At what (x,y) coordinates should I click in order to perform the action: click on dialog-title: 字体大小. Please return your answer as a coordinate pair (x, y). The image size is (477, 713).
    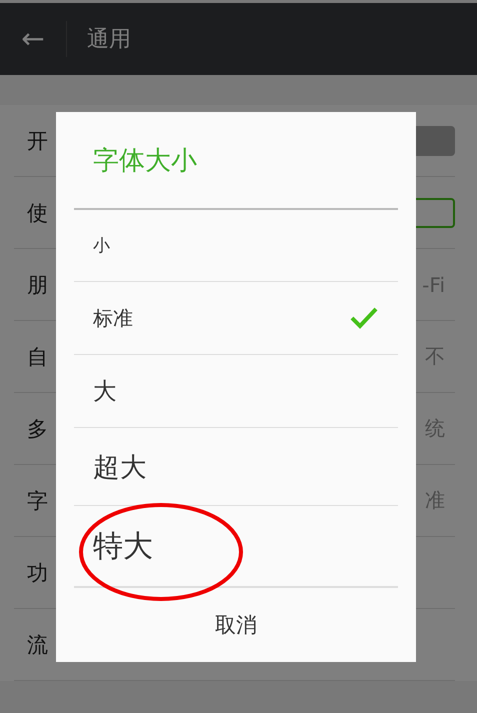
    Looking at the image, I should click on (236, 161).